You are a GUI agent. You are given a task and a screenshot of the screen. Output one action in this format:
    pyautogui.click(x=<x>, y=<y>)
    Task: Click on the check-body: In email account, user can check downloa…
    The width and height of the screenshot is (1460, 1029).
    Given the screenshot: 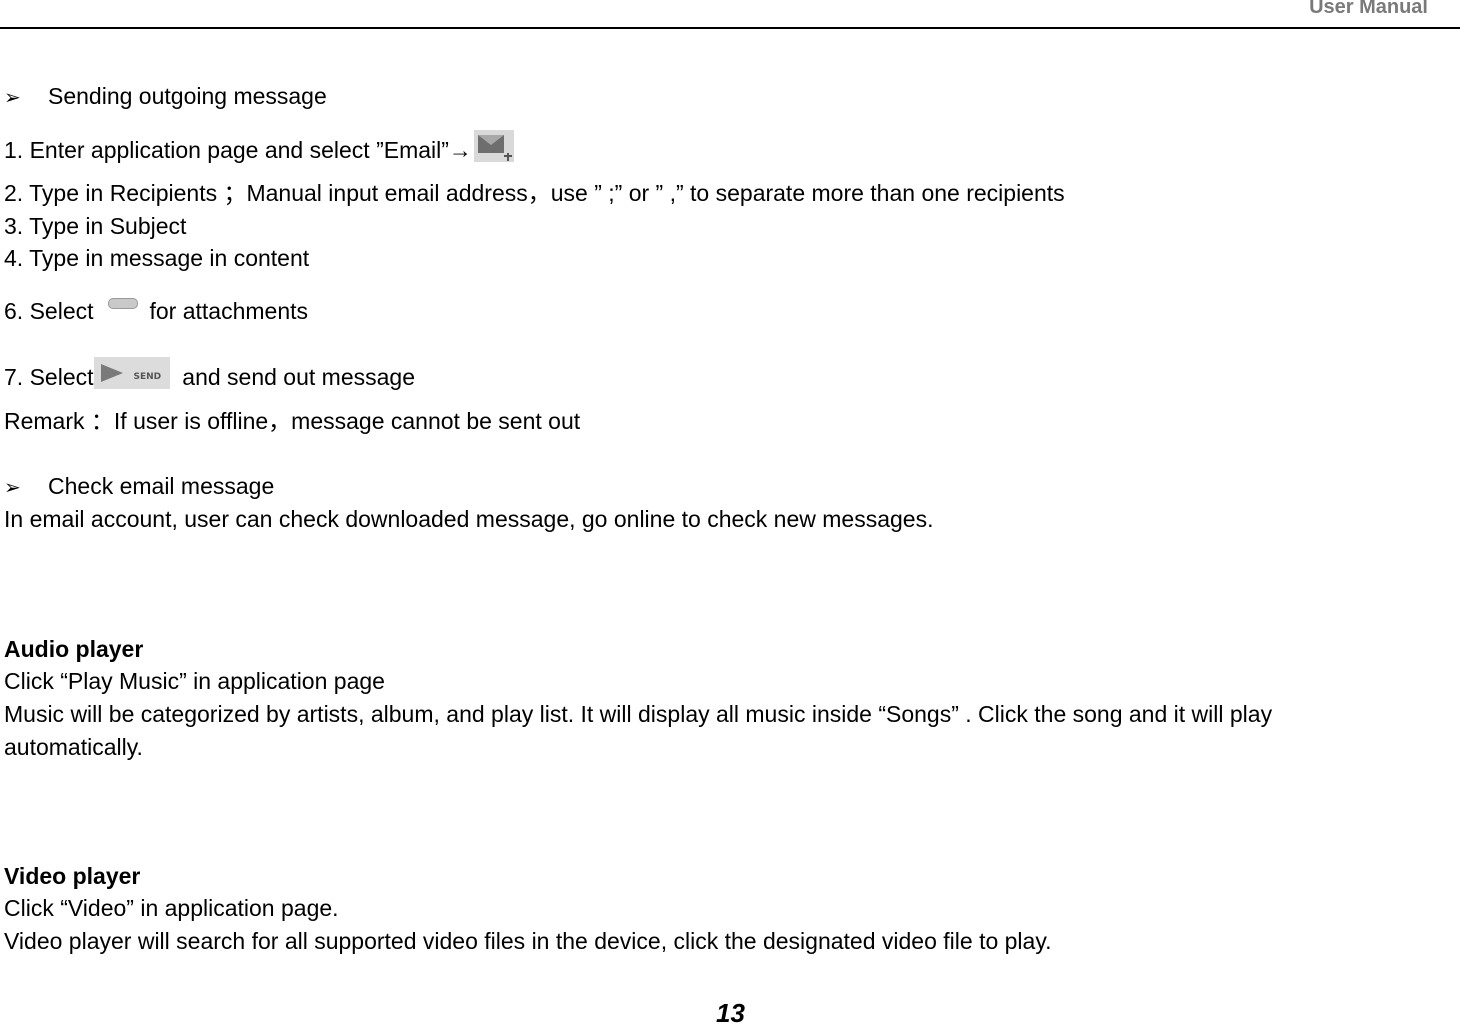 What is the action you would take?
    pyautogui.click(x=469, y=519)
    